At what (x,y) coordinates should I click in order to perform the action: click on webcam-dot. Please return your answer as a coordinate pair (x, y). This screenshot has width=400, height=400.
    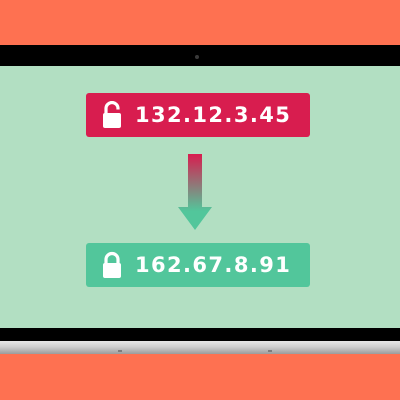
    Looking at the image, I should click on (197, 57).